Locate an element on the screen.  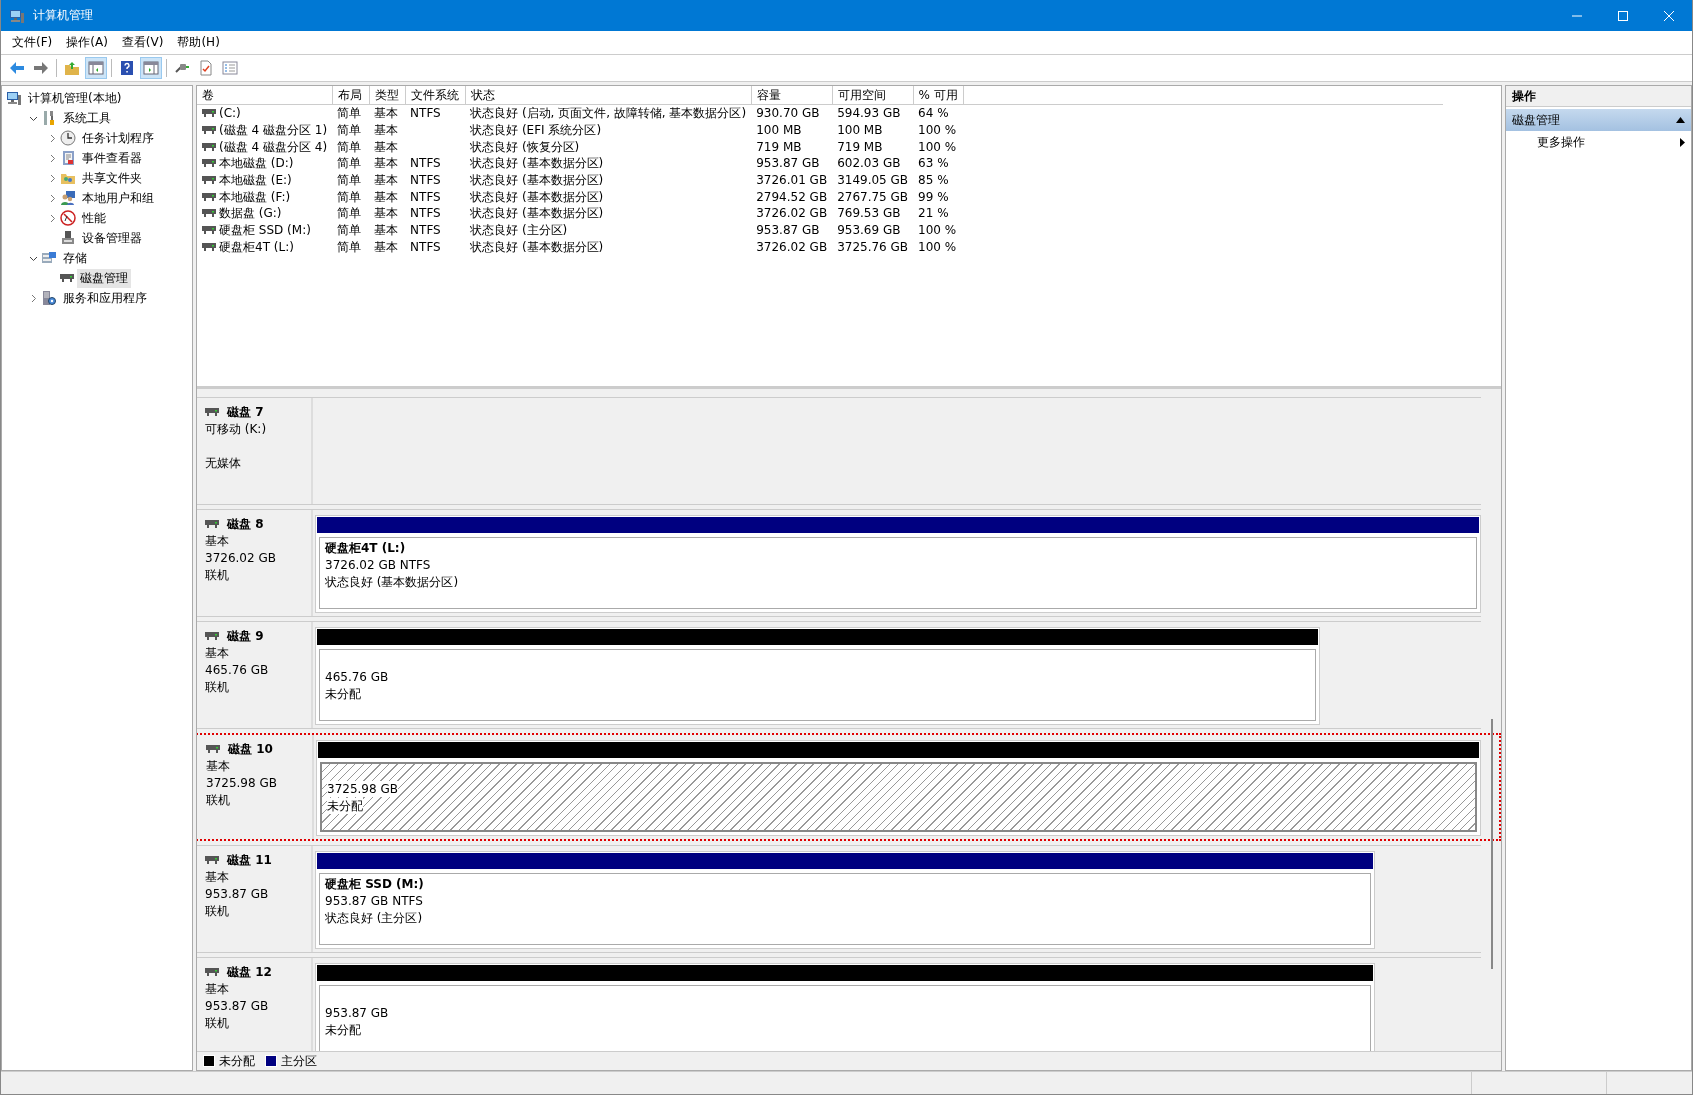
partition-block: 953.87 GB 未分配 is located at coordinates (845, 1007).